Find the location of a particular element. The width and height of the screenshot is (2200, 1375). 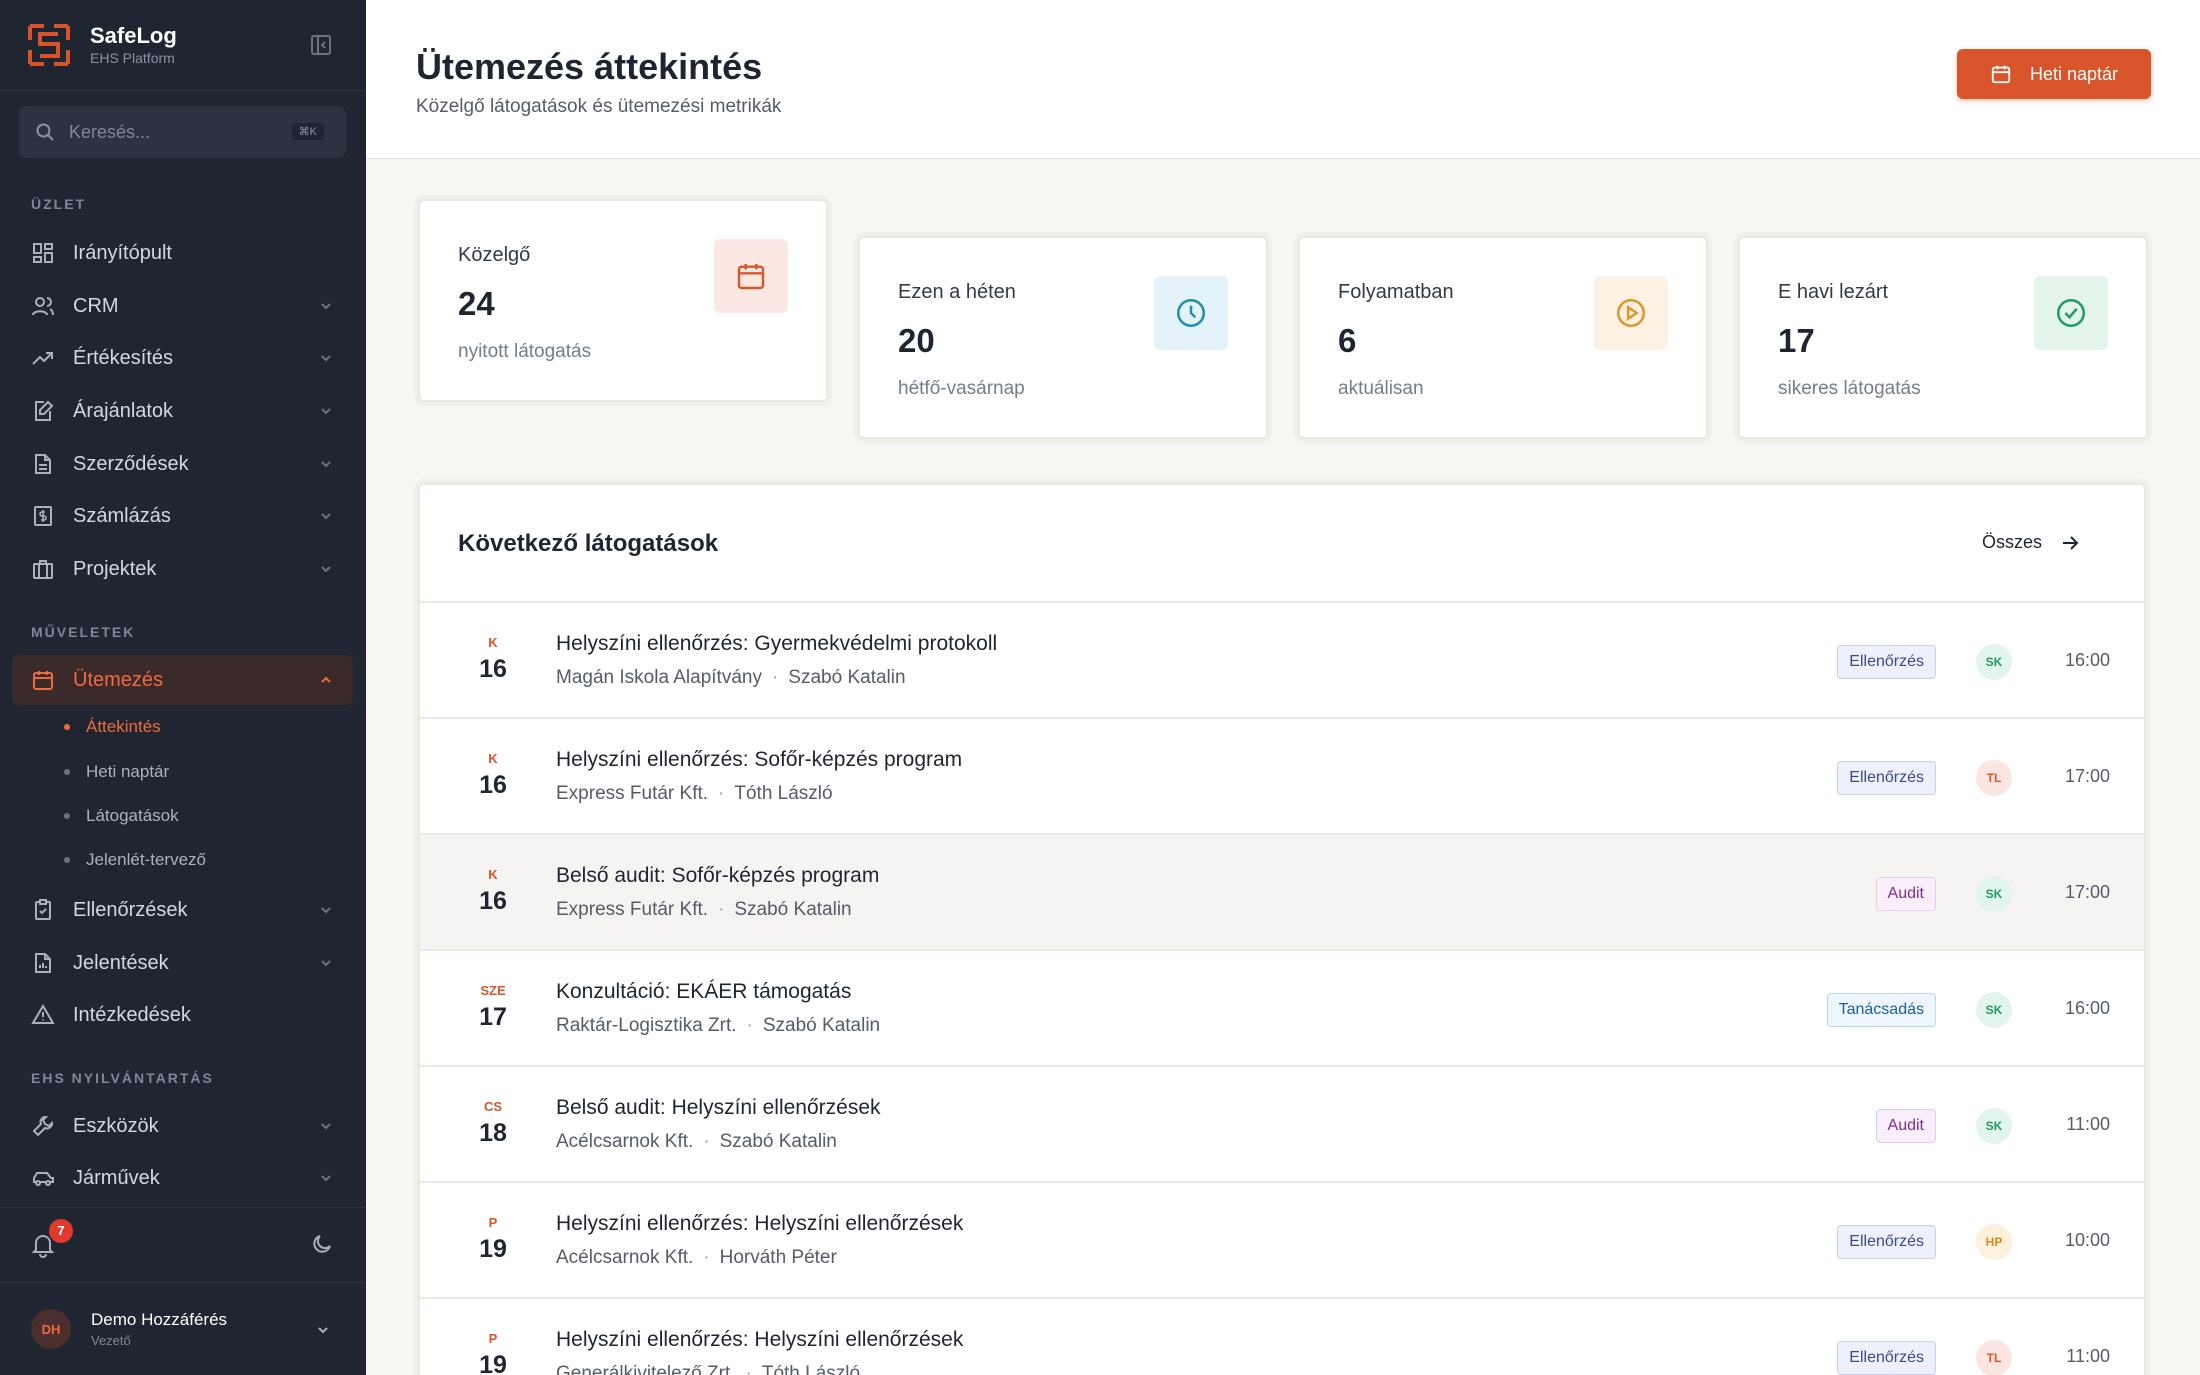

sidebar-subitem-weekly-calendar: Heti naptár is located at coordinates (116, 772).